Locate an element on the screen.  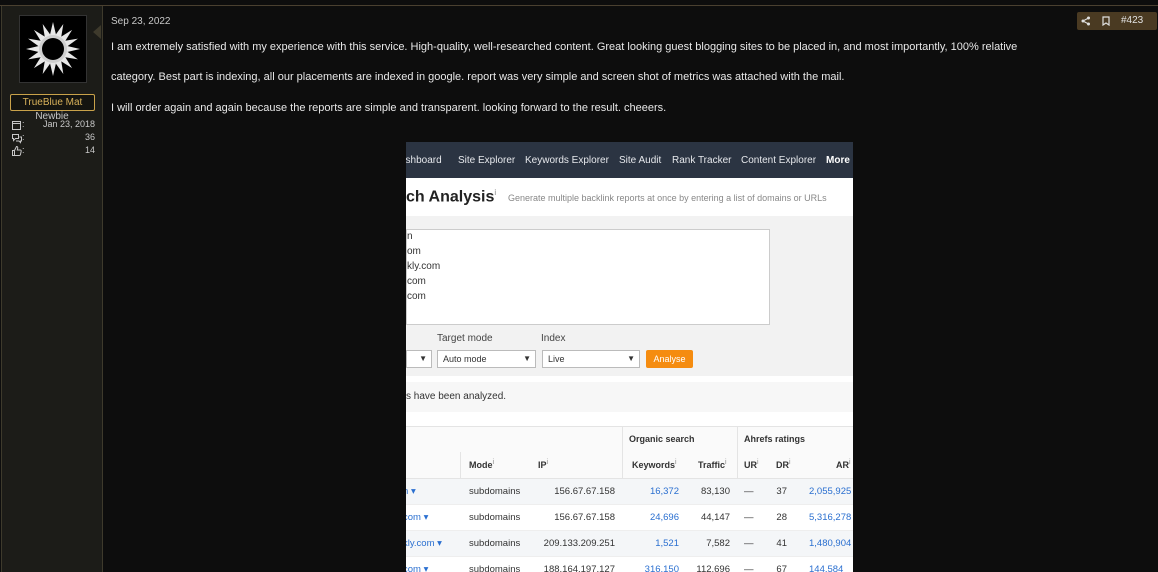
ip-cell: 209.133.209.251 is located at coordinates (579, 543).